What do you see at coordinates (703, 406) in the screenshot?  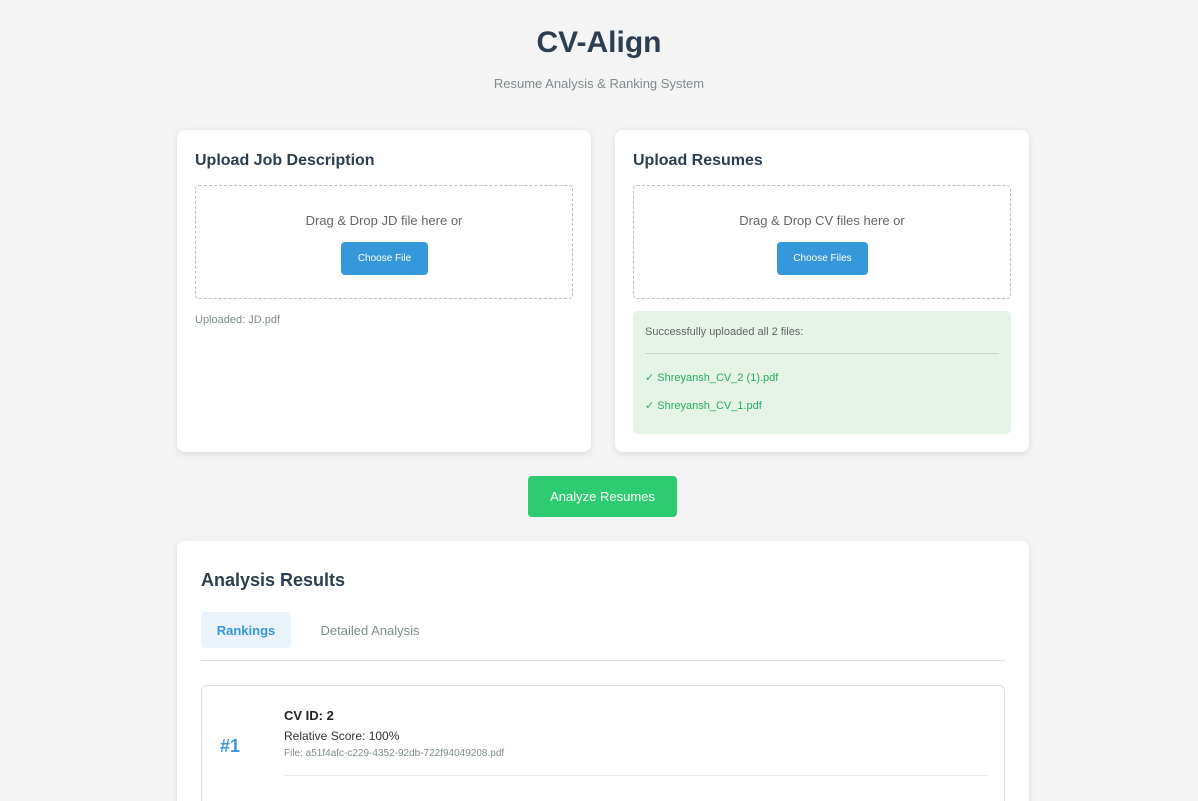 I see `uploaded-file-item: ✓ Shreyansh_CV_1.pdf` at bounding box center [703, 406].